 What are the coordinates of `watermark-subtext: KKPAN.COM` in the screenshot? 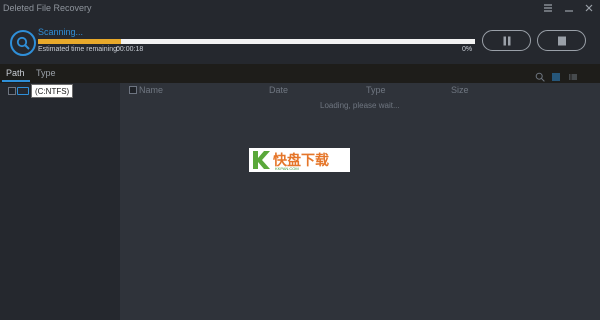 It's located at (287, 168).